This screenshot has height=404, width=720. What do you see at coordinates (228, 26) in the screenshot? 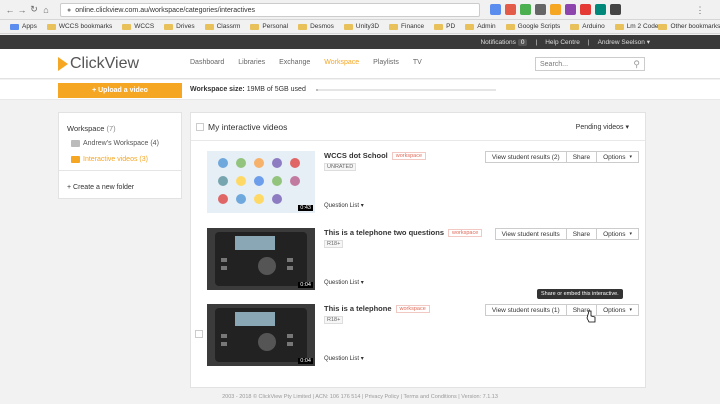
I see `bookmark-label: Classrm` at bounding box center [228, 26].